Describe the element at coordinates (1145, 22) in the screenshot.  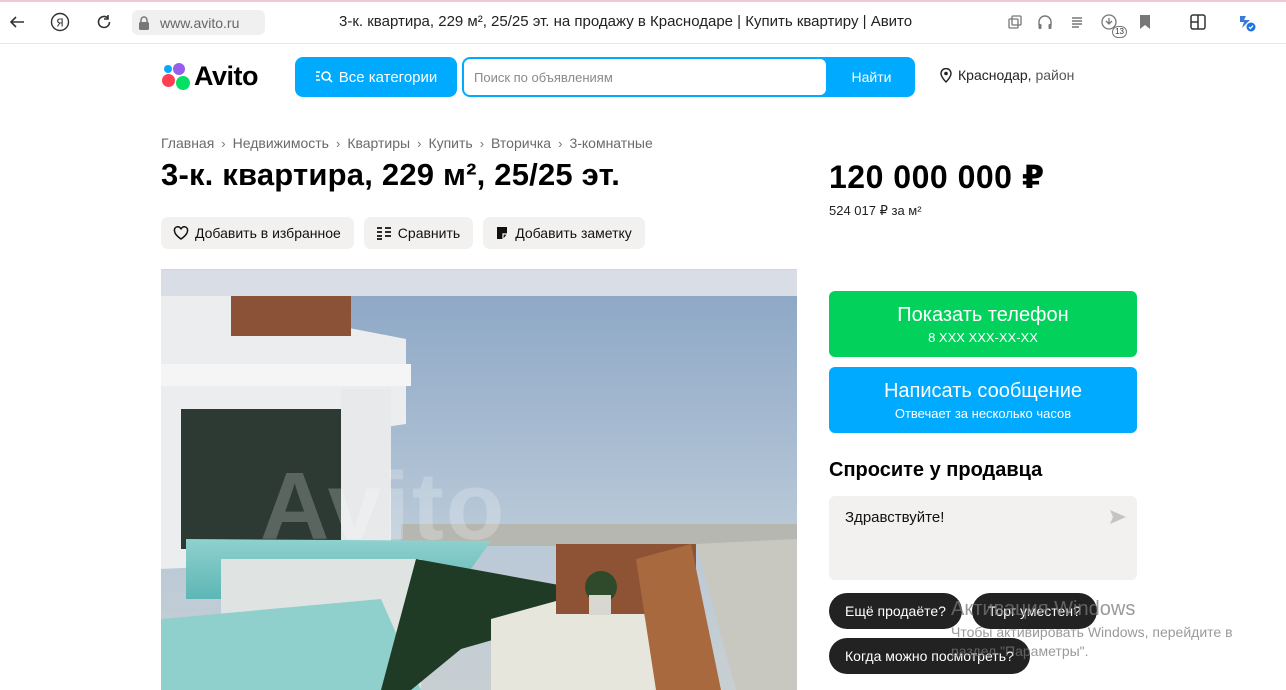
I see `bookmark-icon` at that location.